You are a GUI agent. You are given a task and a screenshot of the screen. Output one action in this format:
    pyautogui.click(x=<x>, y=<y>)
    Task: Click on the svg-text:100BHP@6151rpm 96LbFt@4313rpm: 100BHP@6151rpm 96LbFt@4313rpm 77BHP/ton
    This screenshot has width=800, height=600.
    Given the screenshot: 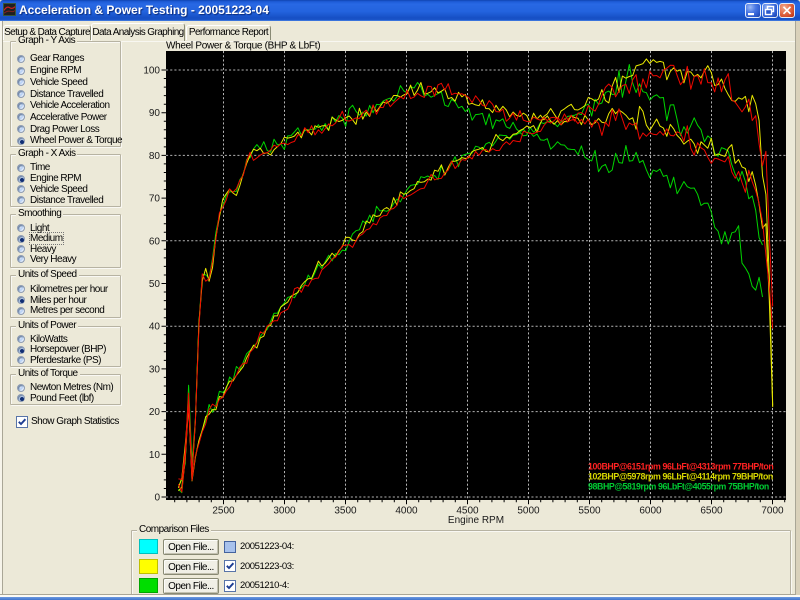 What is the action you would take?
    pyautogui.click(x=680, y=467)
    